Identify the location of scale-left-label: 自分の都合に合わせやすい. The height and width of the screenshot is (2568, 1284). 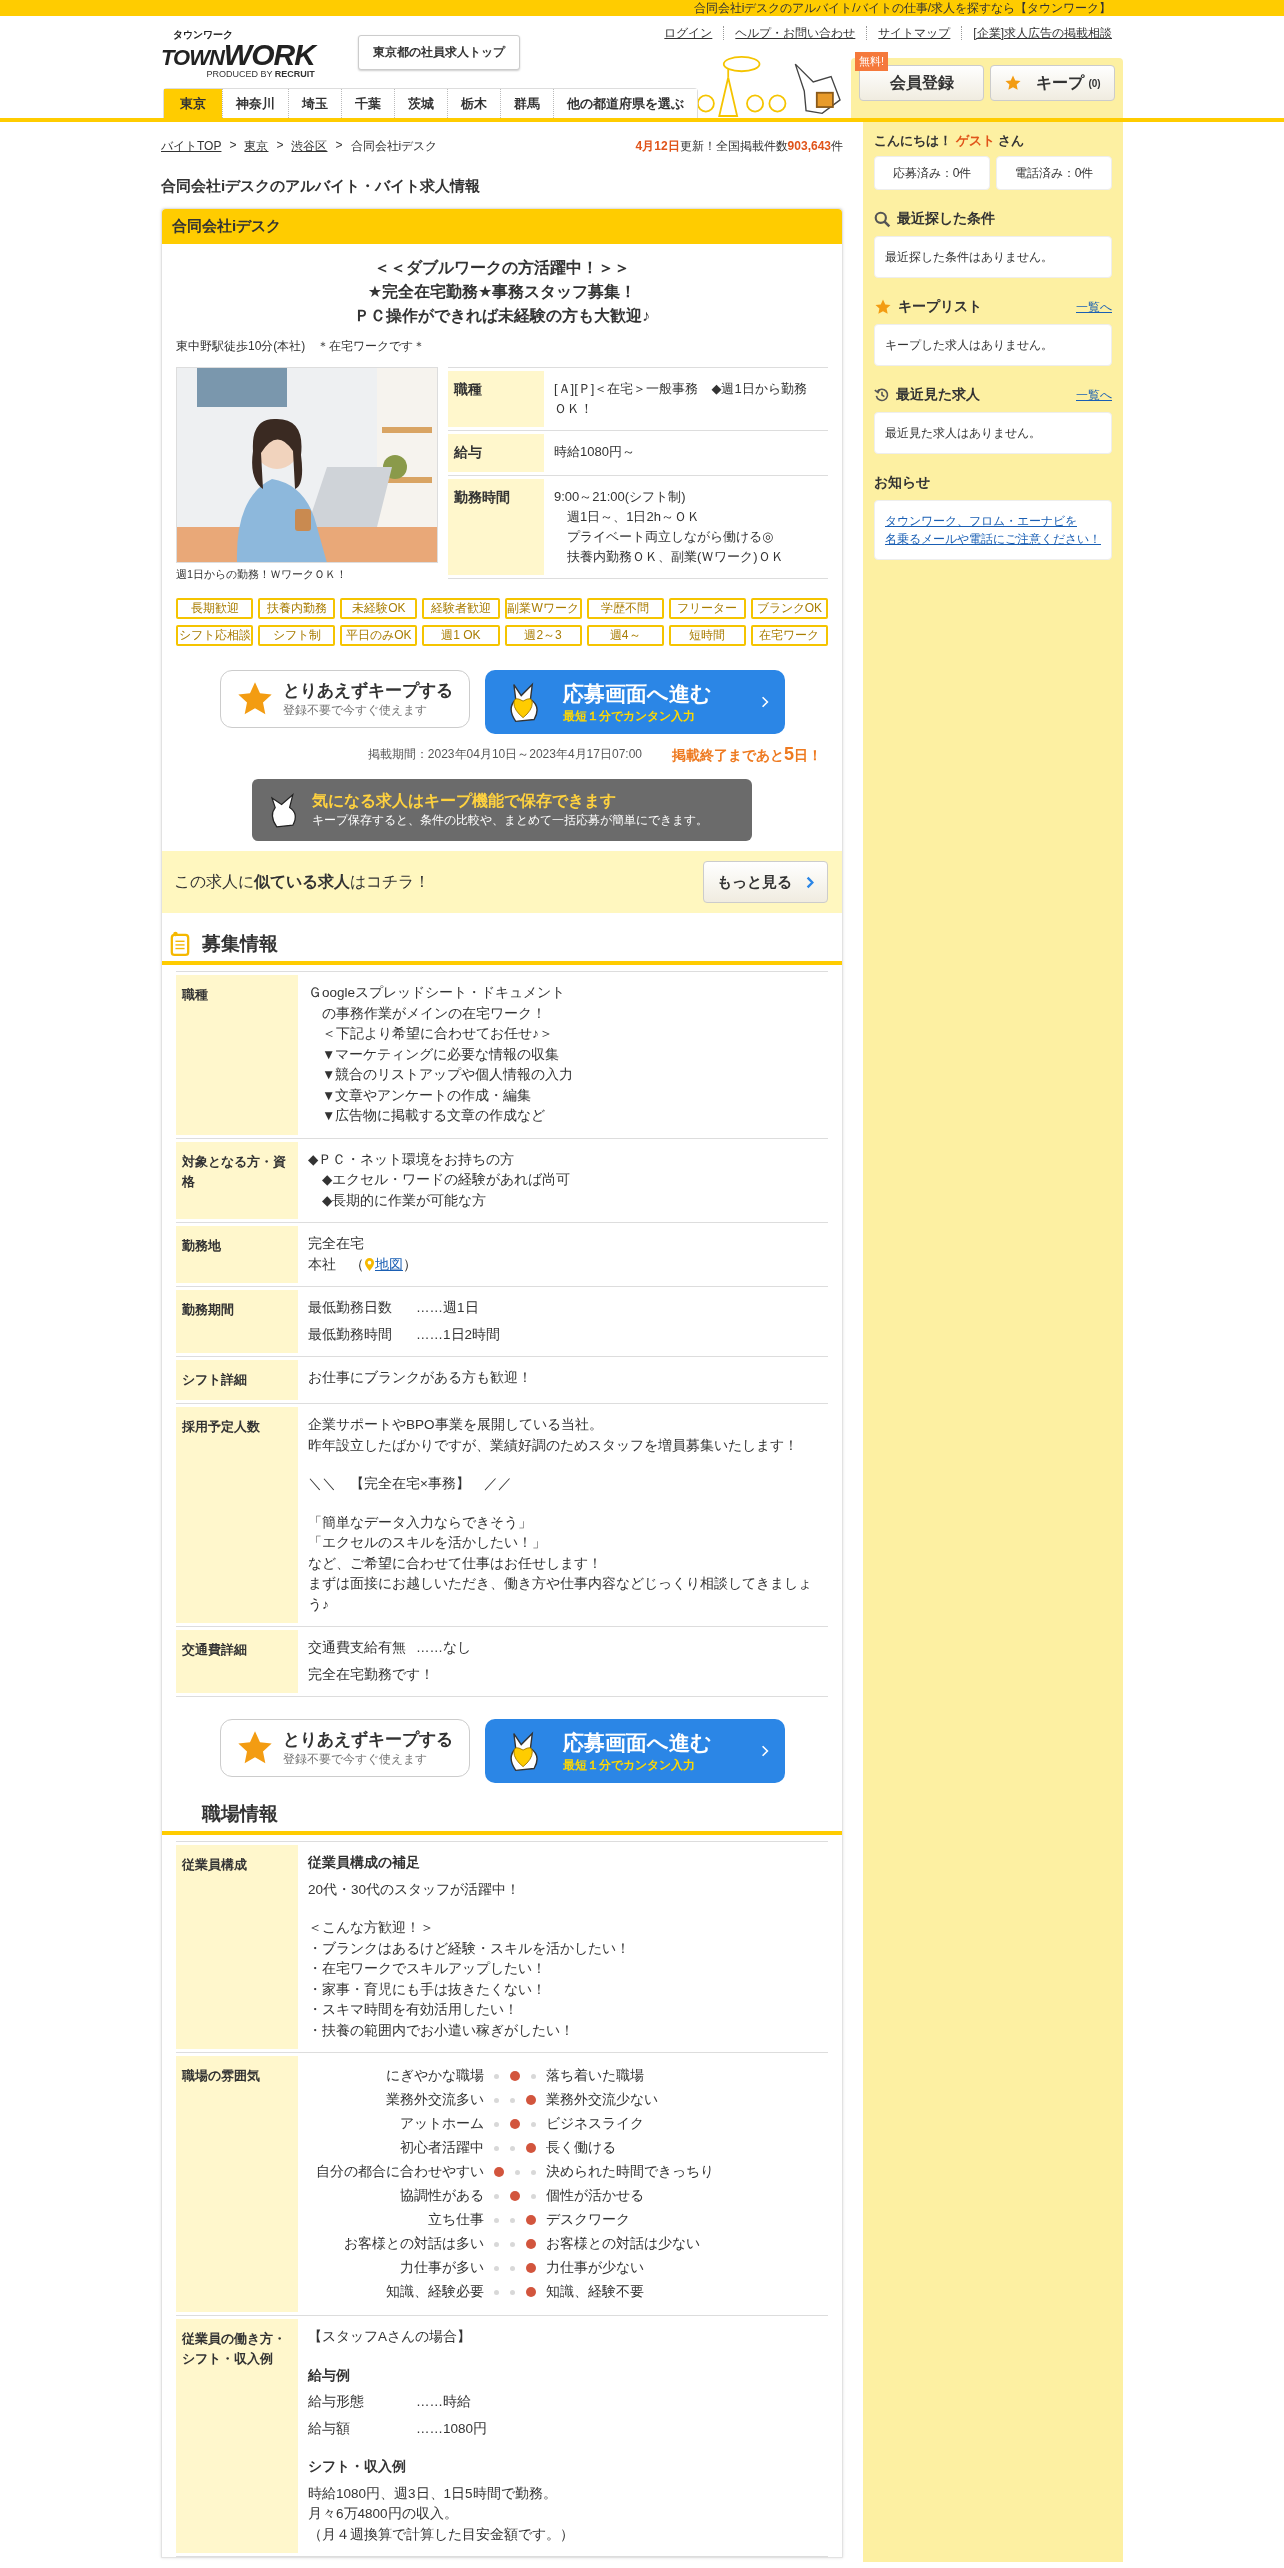
(400, 2171).